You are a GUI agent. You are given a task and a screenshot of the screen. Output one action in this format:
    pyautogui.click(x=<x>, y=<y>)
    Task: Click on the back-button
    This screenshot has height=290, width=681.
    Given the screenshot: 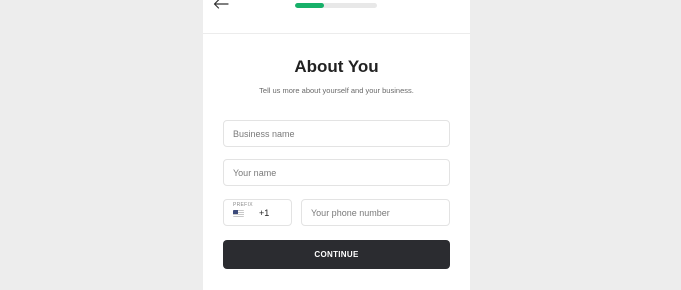 What is the action you would take?
    pyautogui.click(x=221, y=6)
    